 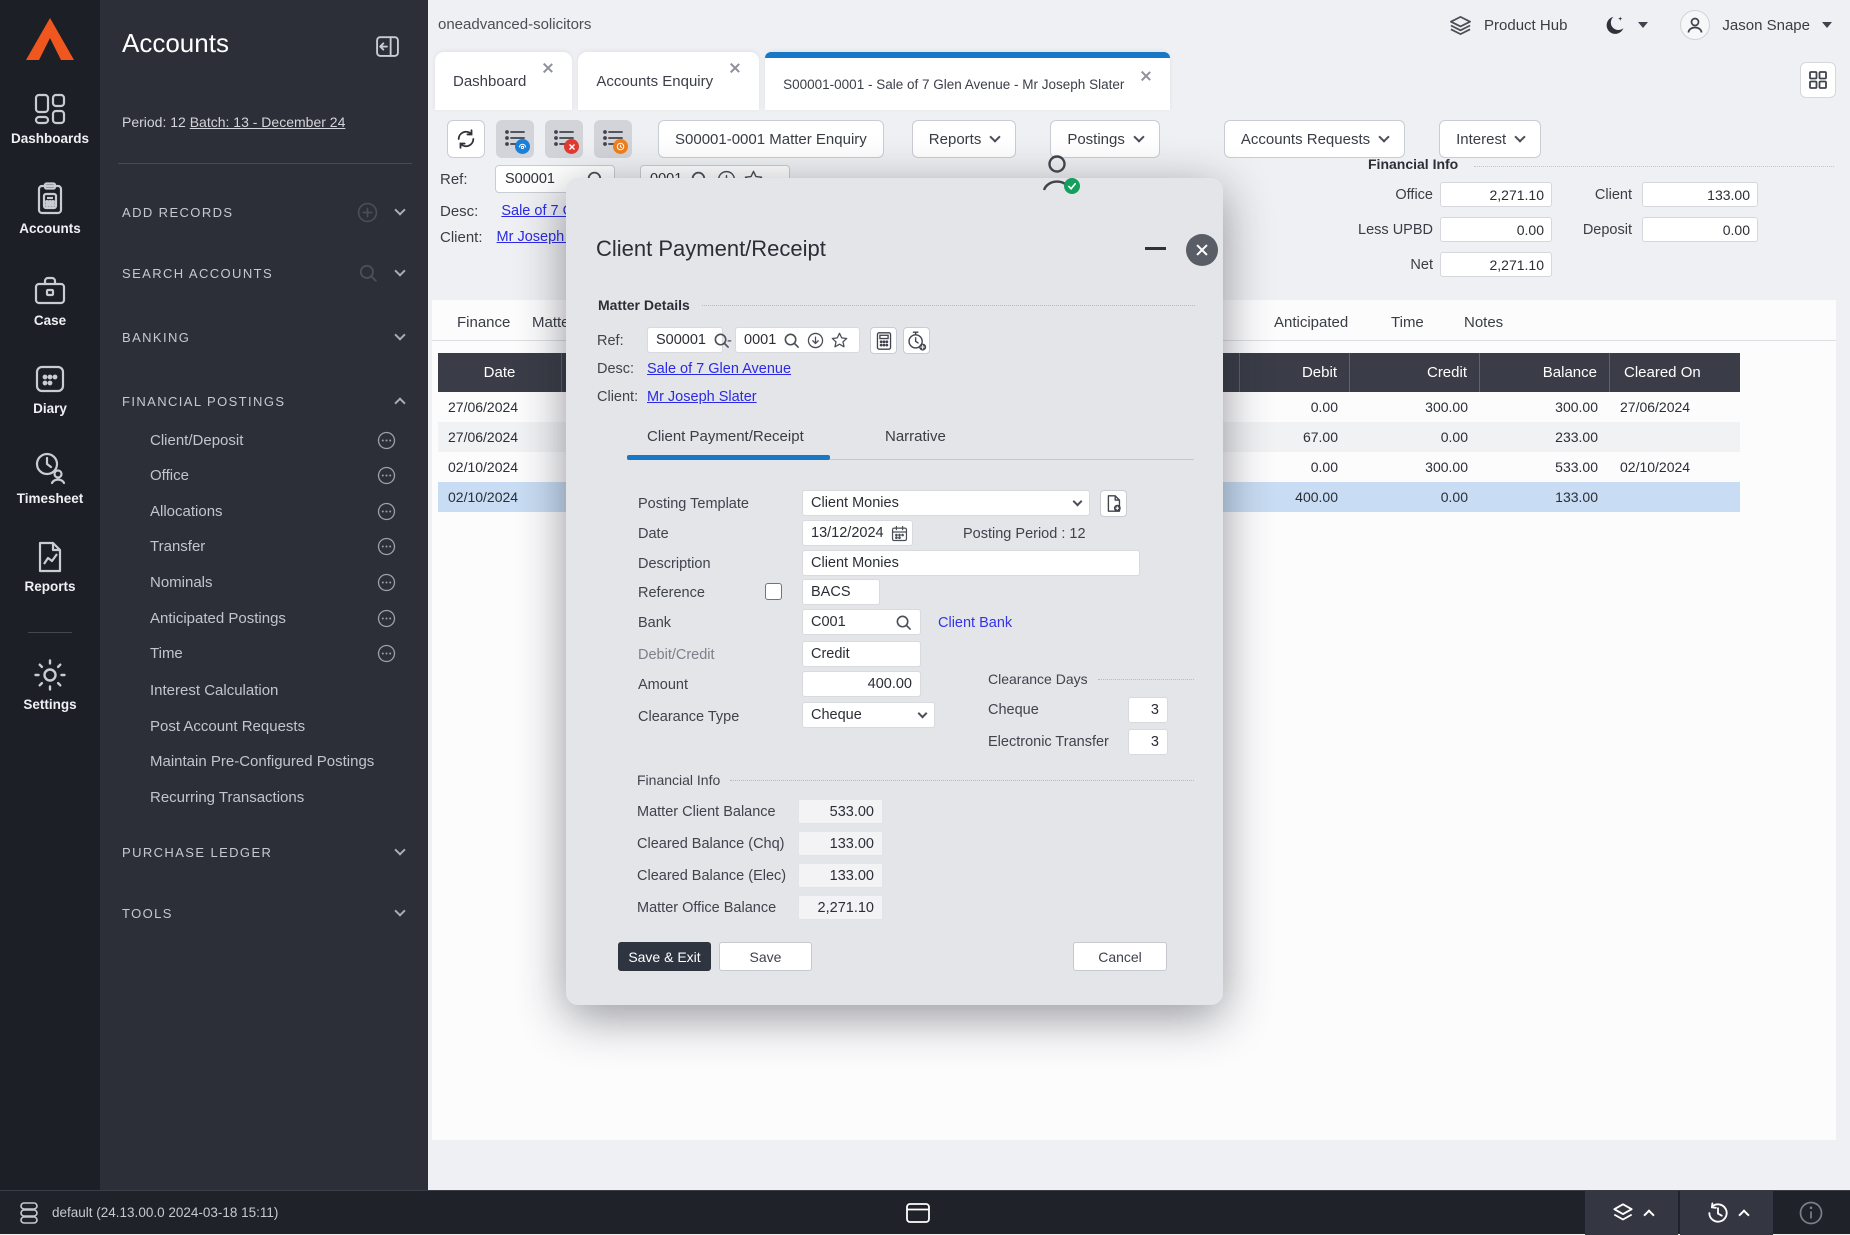 What do you see at coordinates (964, 139) in the screenshot?
I see `reports-dropdown: Reports` at bounding box center [964, 139].